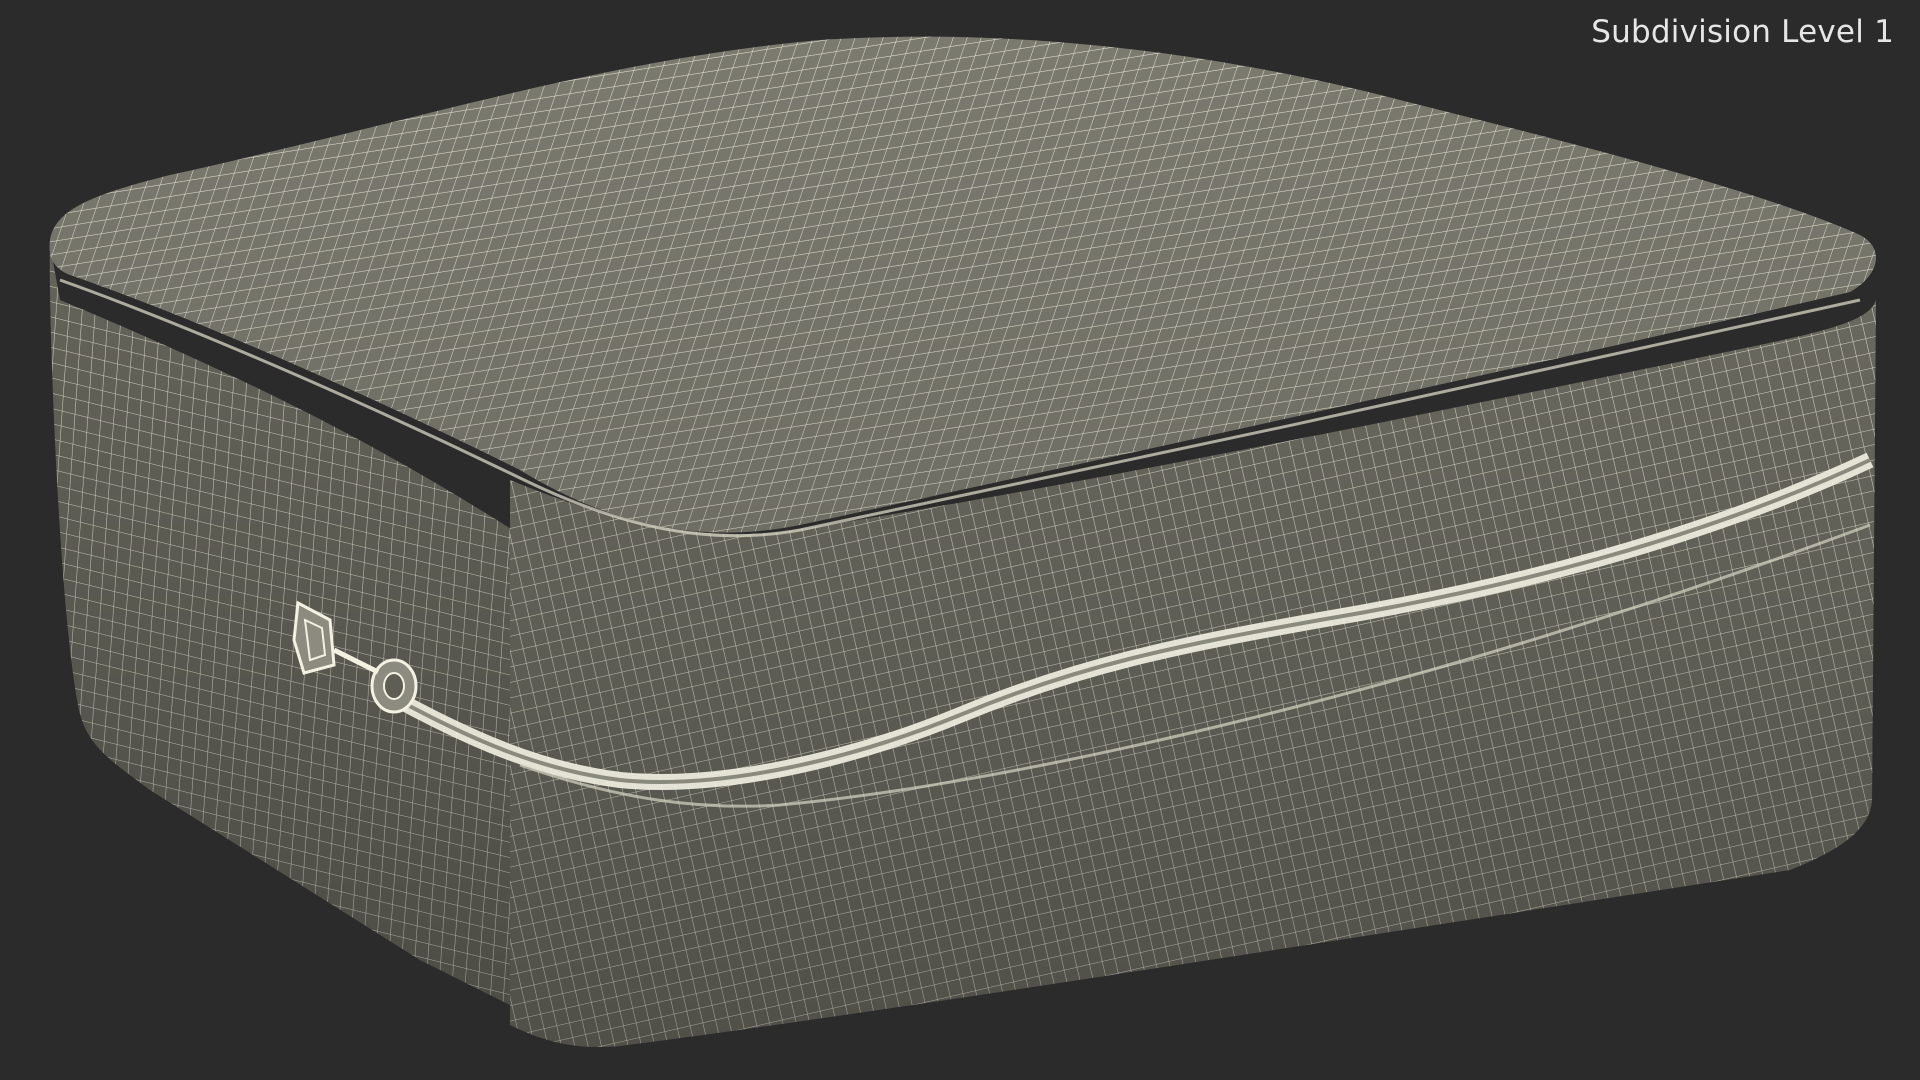  I want to click on render-label: Subdivision Level 1, so click(1742, 32).